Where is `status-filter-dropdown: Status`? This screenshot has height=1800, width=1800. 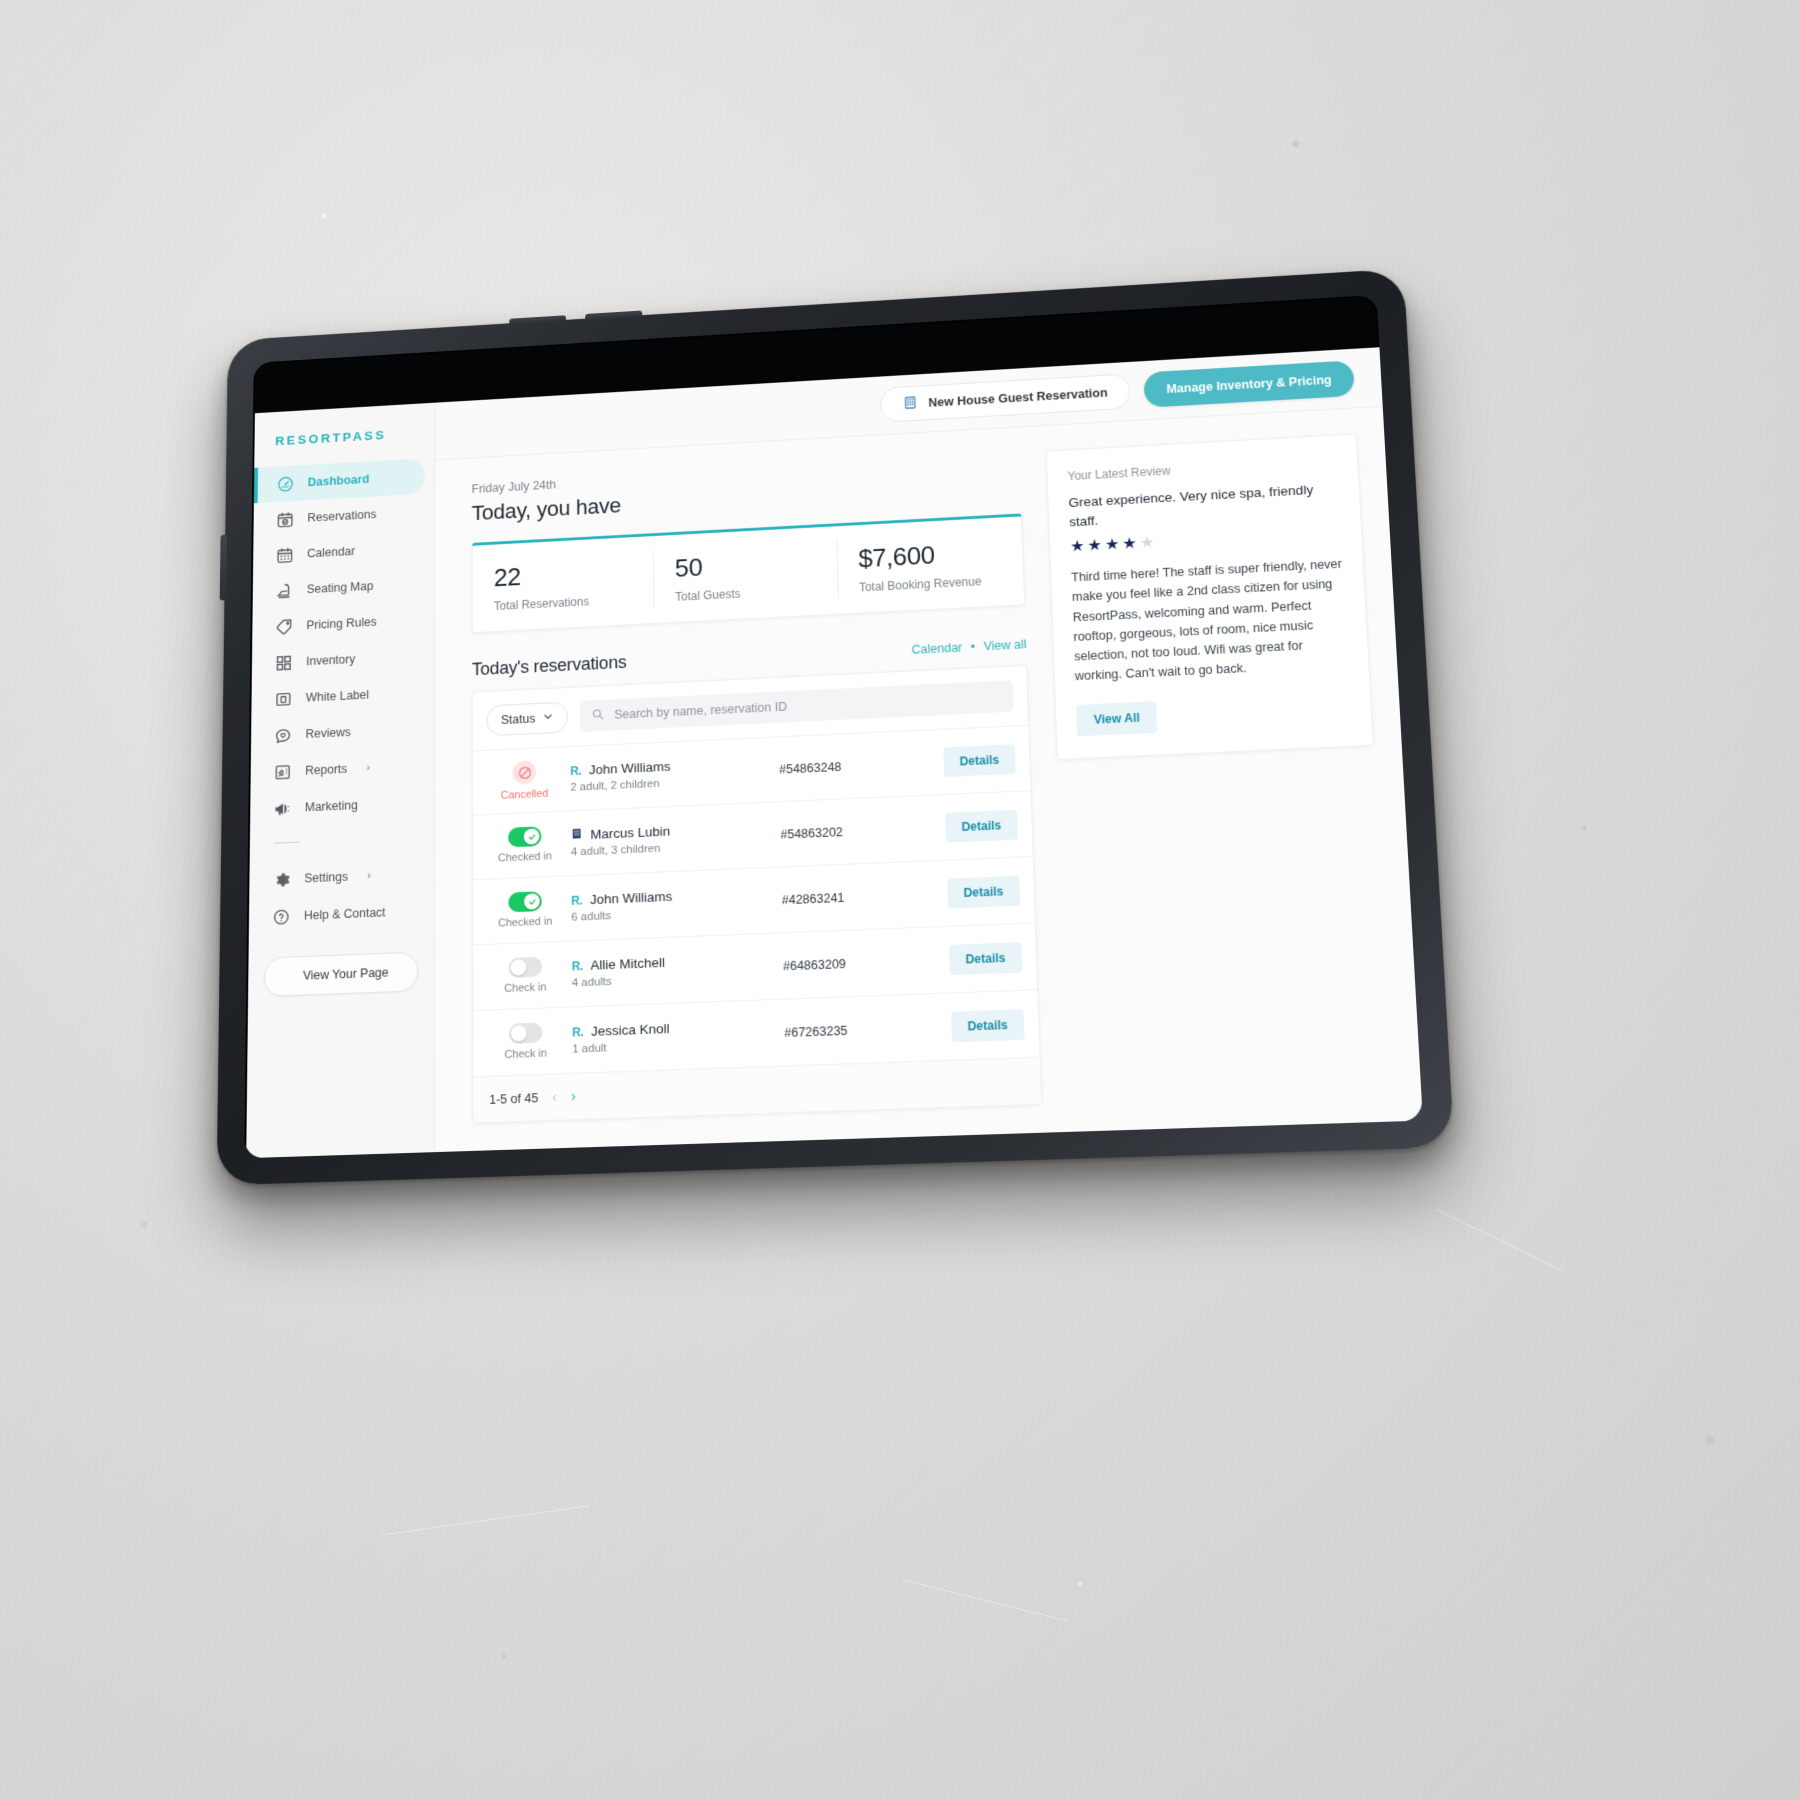
status-filter-dropdown: Status is located at coordinates (527, 719).